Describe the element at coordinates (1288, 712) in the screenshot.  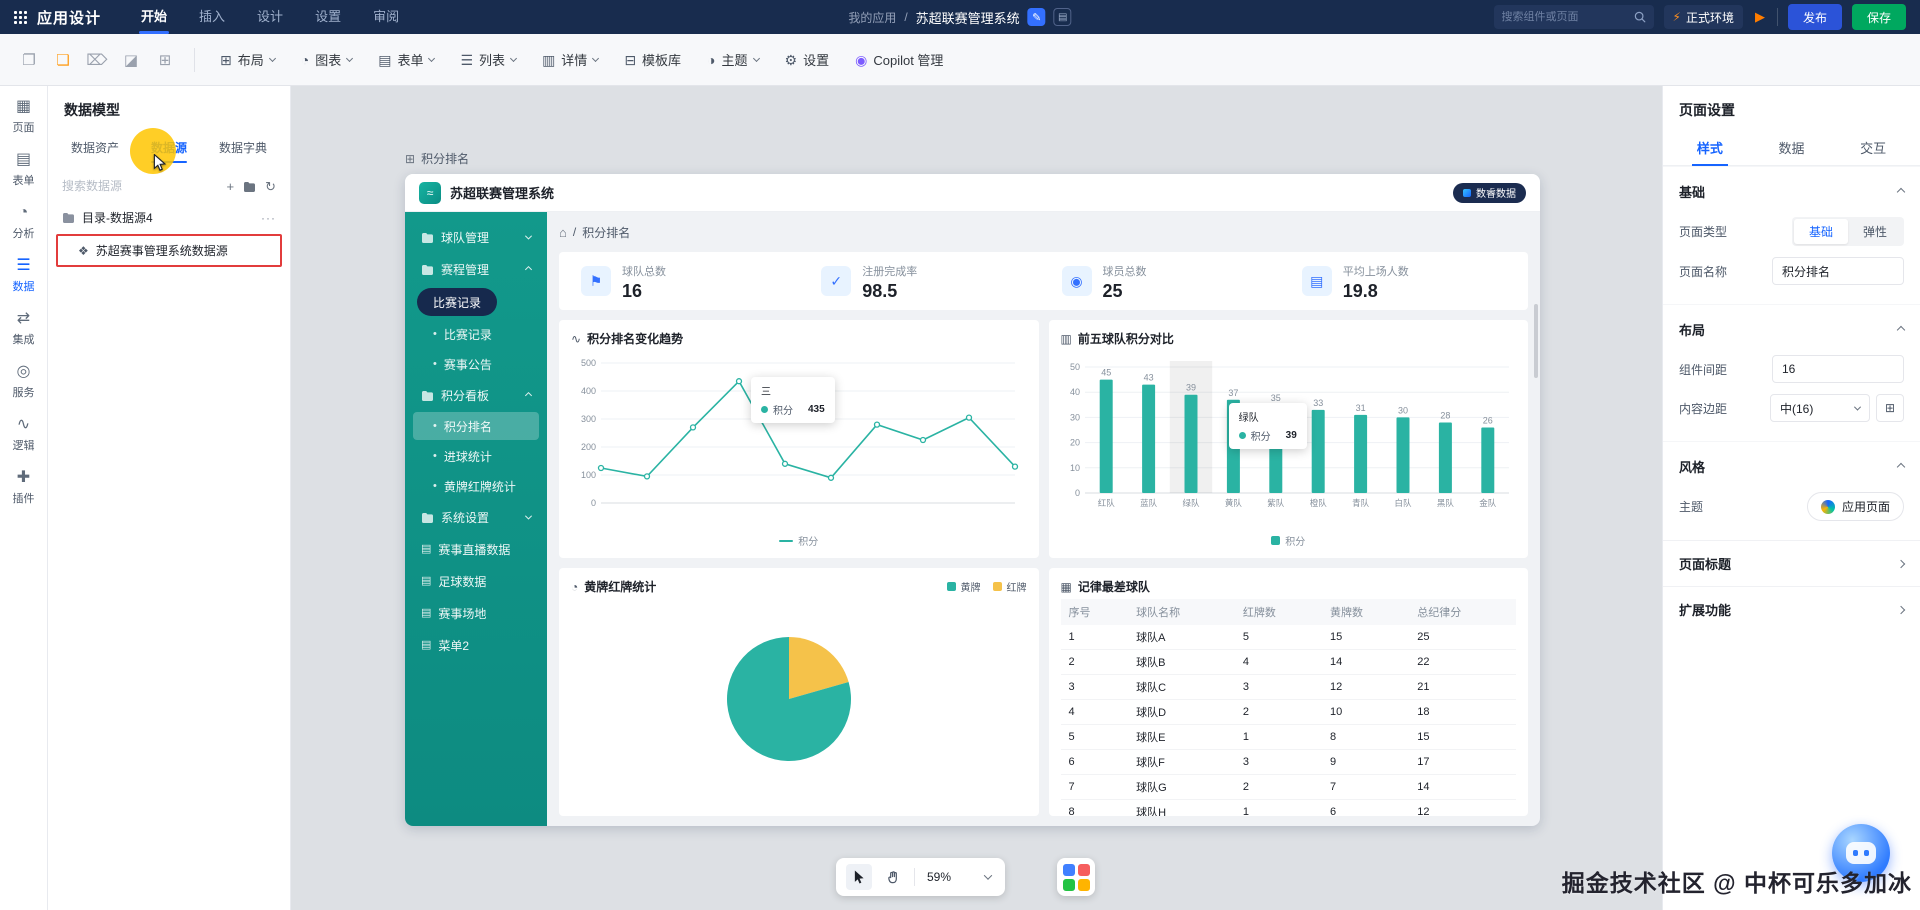
I see `table-row: 4 球队D 2 10 18` at that location.